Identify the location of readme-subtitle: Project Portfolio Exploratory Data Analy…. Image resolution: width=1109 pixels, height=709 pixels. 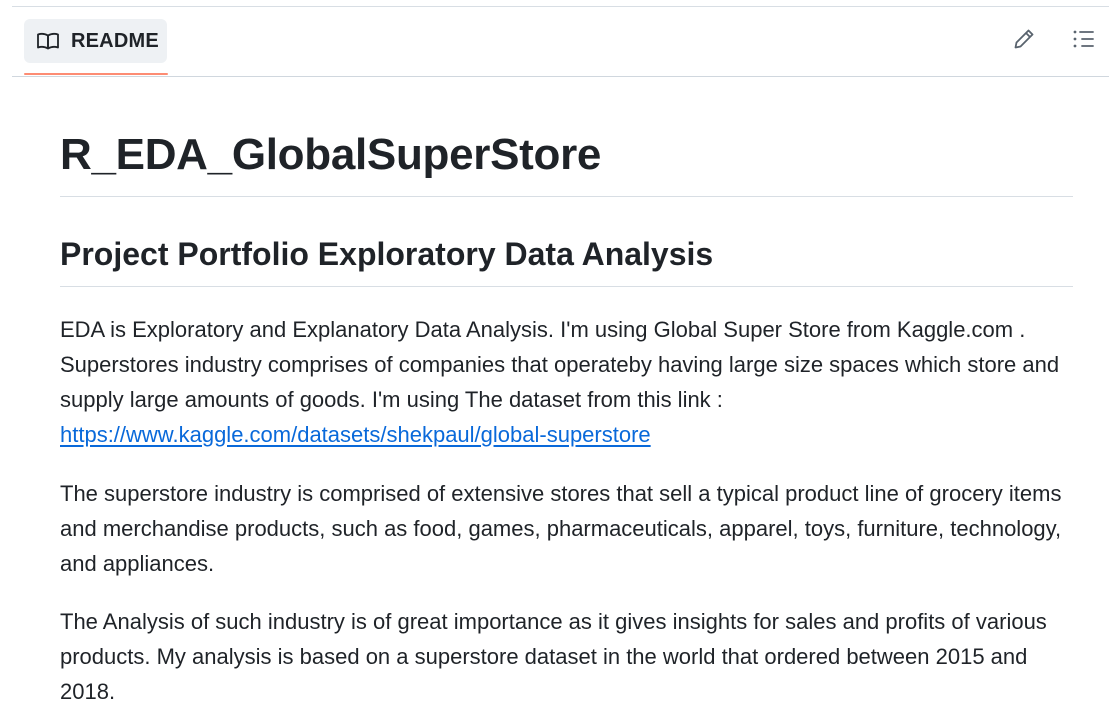
(387, 254).